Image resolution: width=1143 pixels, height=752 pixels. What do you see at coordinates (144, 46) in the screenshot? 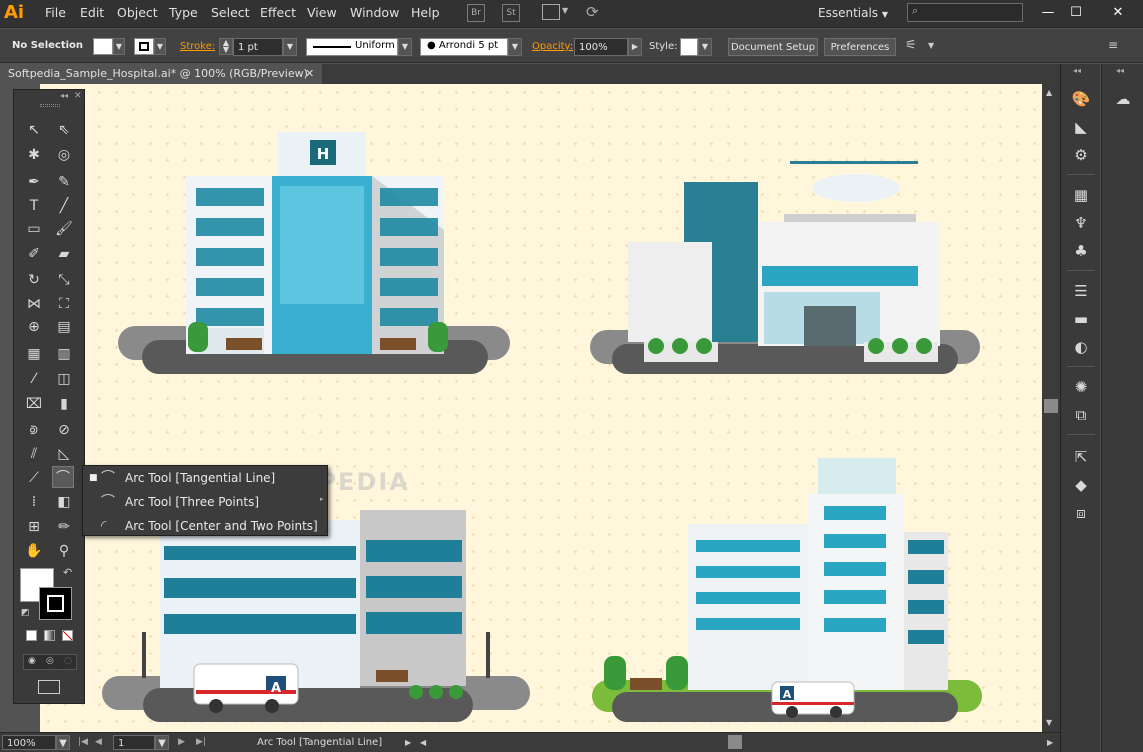
I see `stroke-swatch` at bounding box center [144, 46].